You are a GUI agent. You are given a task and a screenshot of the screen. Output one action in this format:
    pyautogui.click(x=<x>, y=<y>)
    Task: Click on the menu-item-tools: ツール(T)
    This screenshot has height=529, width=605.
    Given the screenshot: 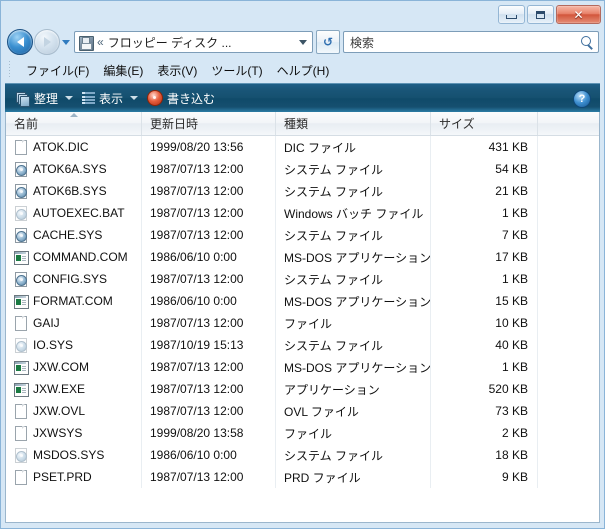 What is the action you would take?
    pyautogui.click(x=236, y=70)
    